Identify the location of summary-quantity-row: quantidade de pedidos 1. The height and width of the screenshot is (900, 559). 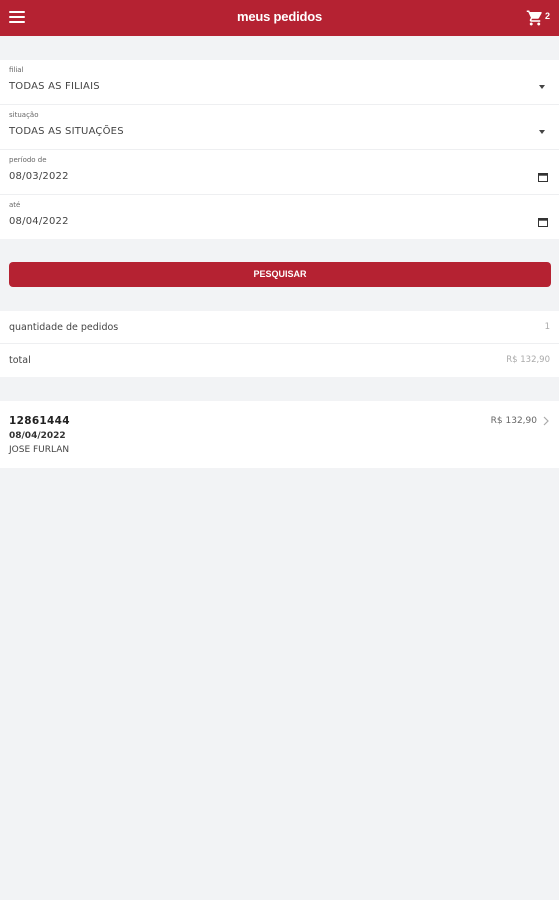
(279, 327).